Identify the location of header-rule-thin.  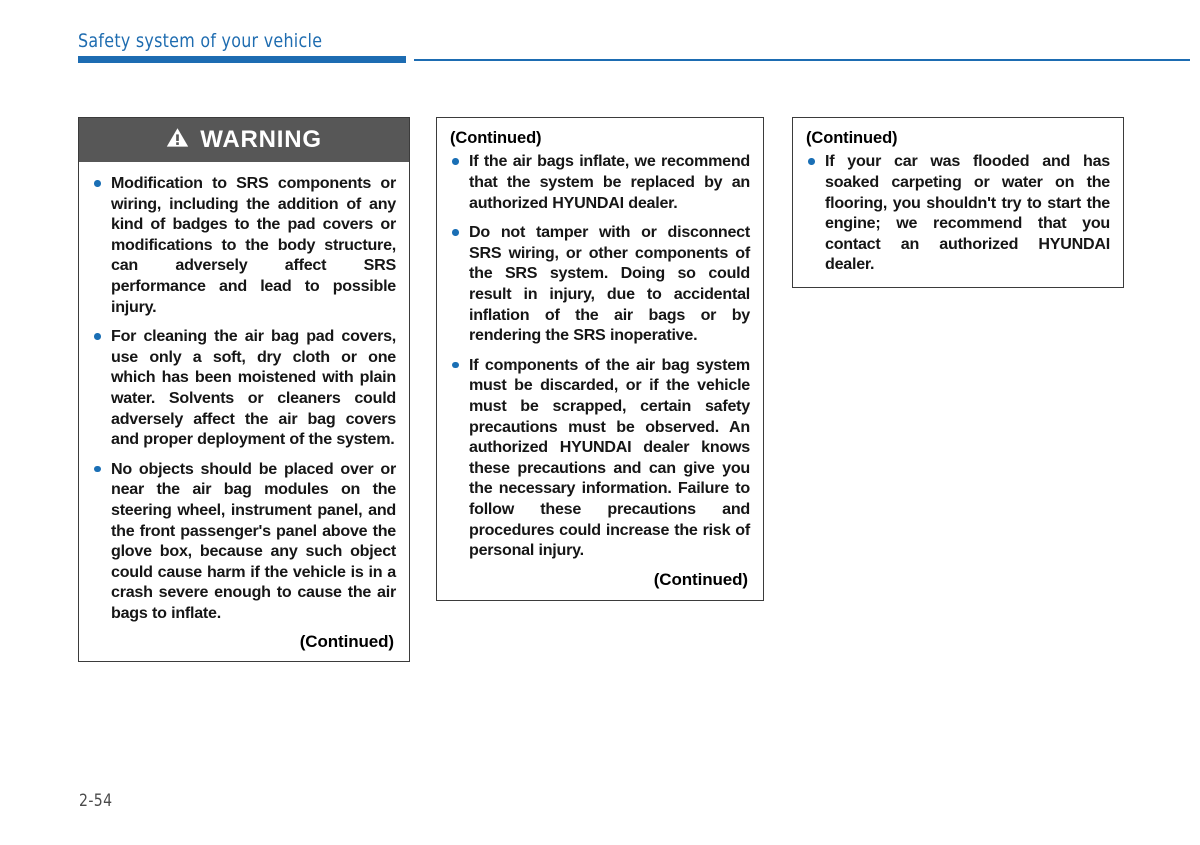
(802, 60).